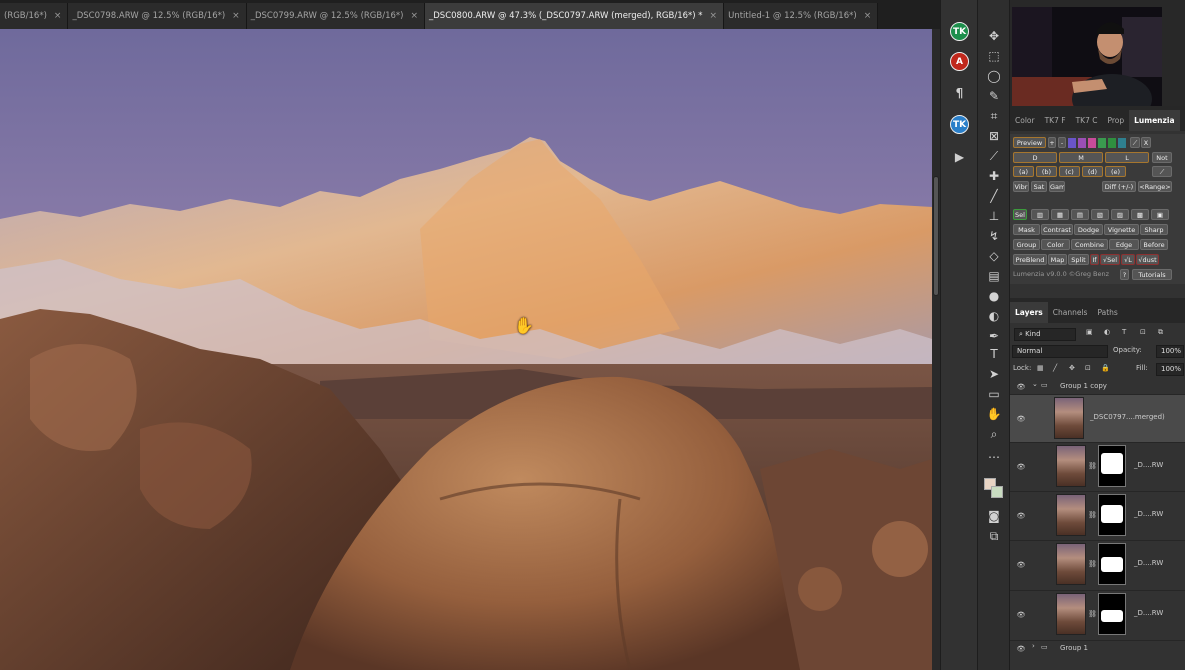 The height and width of the screenshot is (670, 1185). What do you see at coordinates (1143, 332) in the screenshot?
I see `shape-filter-icon: ⊡` at bounding box center [1143, 332].